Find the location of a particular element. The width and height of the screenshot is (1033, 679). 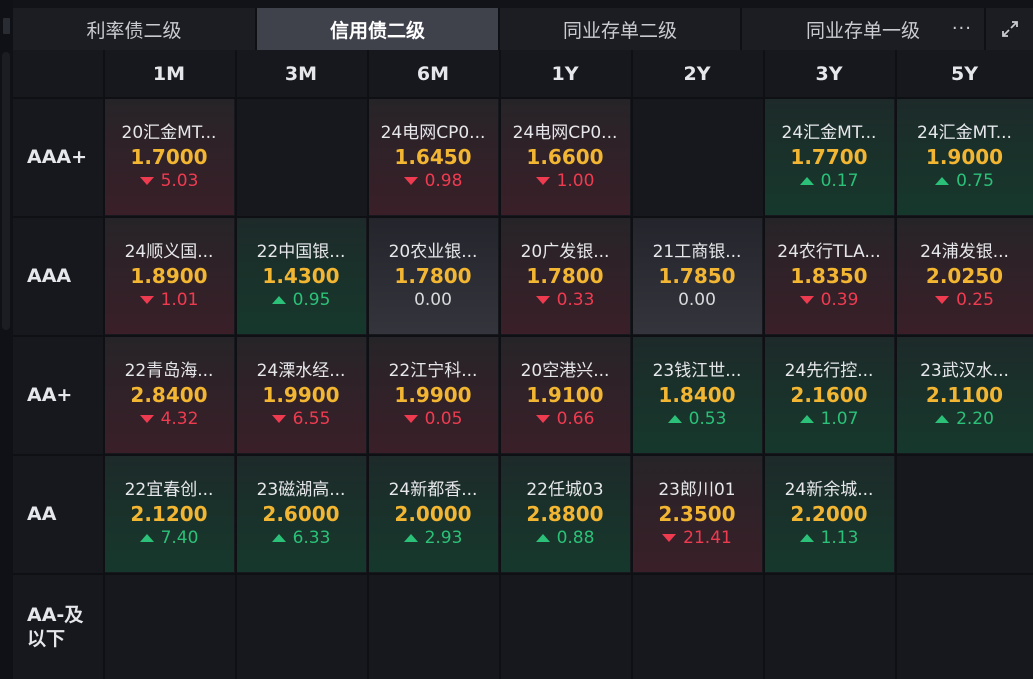

column-header-2y: 2Y is located at coordinates (697, 74).